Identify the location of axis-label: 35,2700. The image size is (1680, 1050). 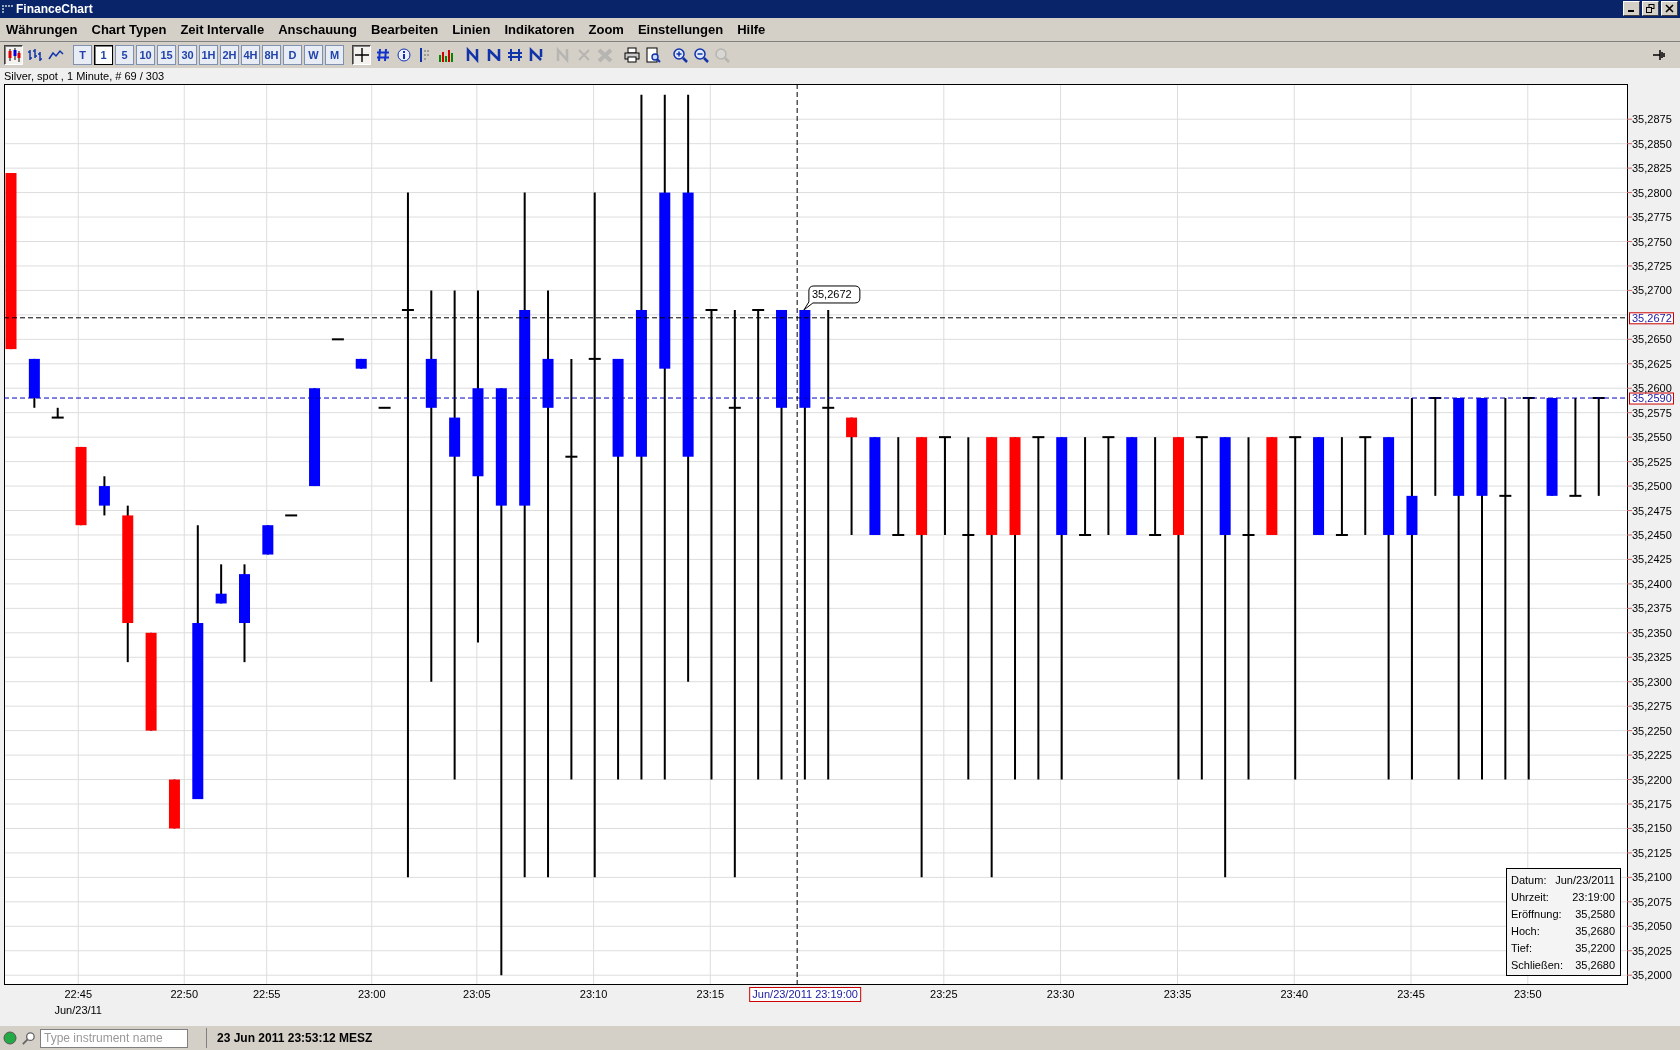
(1652, 290).